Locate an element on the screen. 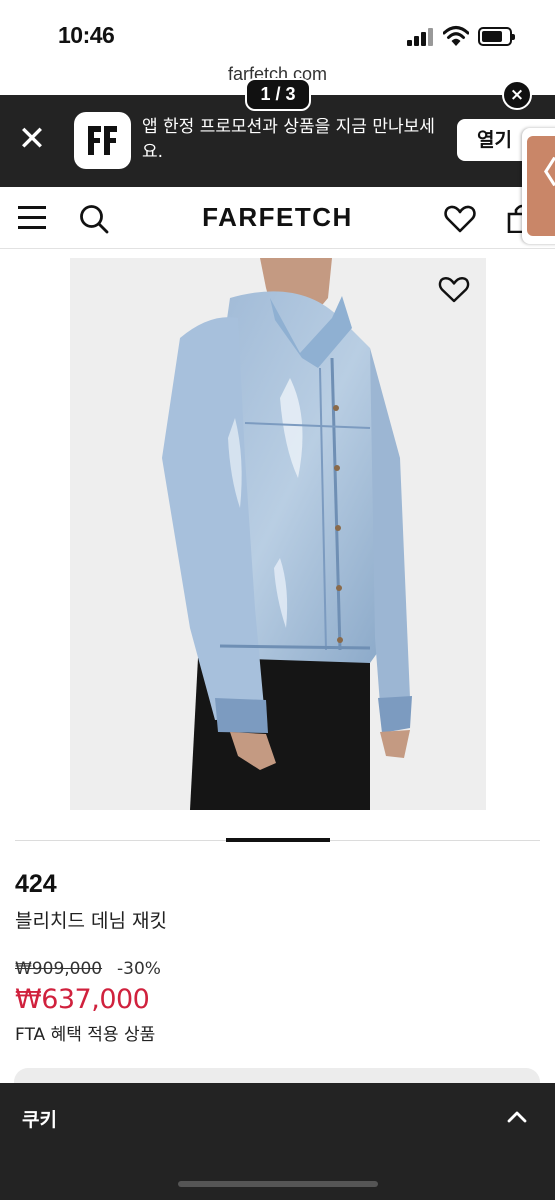 The height and width of the screenshot is (1200, 555). farfetch-app-icon is located at coordinates (102, 140).